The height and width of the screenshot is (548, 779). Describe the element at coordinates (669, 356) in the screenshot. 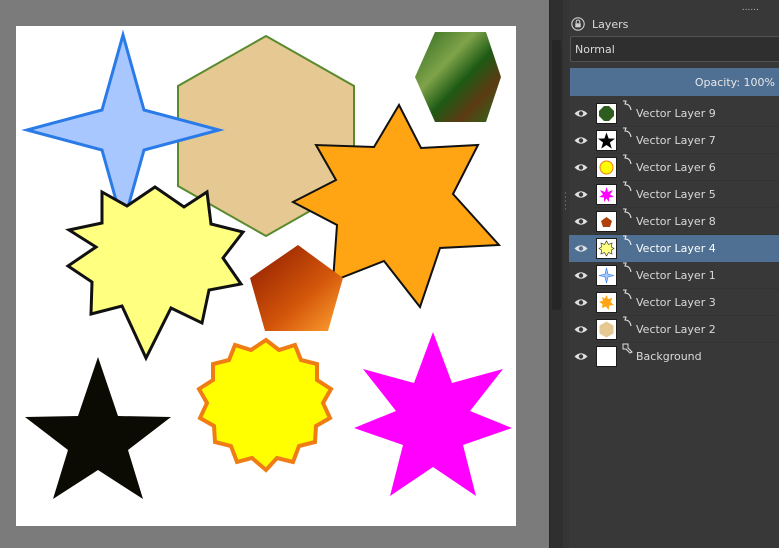

I see `layer-name: Background` at that location.